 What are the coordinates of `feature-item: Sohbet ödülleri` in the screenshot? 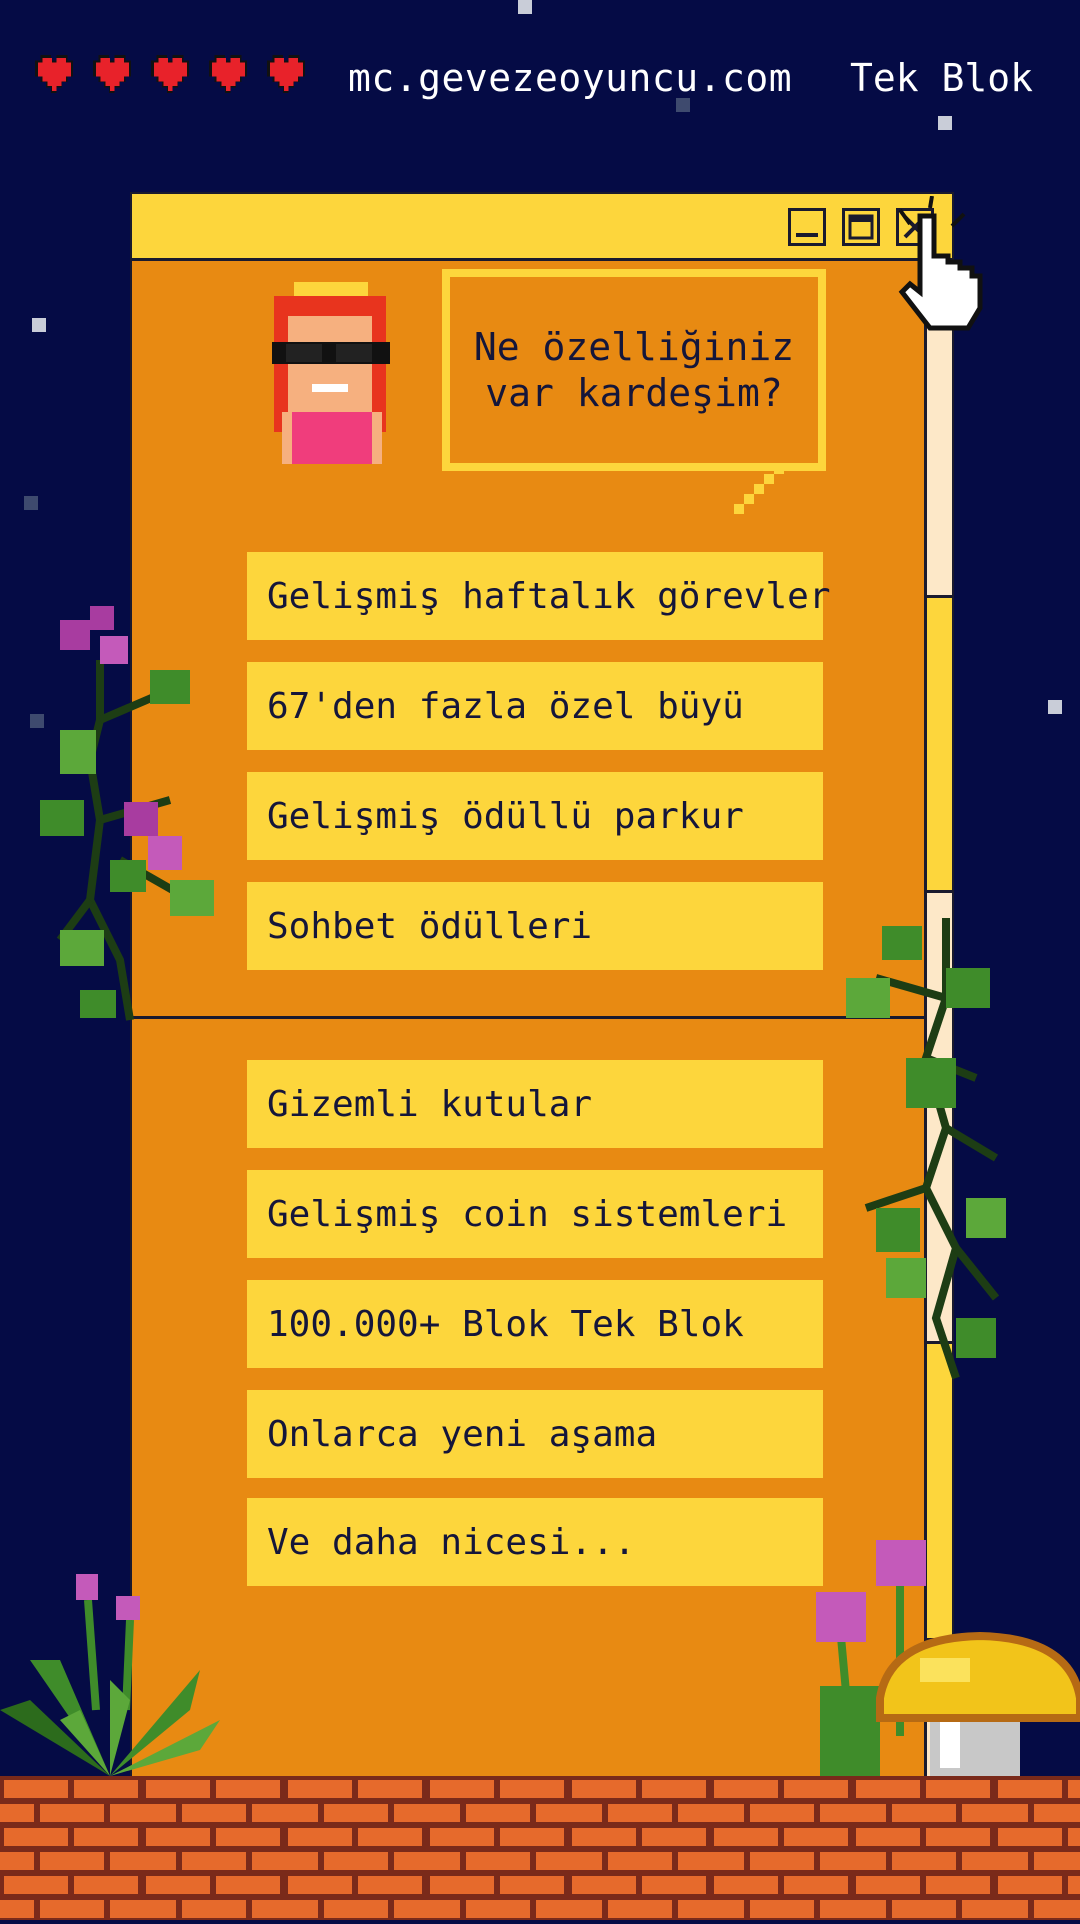 It's located at (535, 926).